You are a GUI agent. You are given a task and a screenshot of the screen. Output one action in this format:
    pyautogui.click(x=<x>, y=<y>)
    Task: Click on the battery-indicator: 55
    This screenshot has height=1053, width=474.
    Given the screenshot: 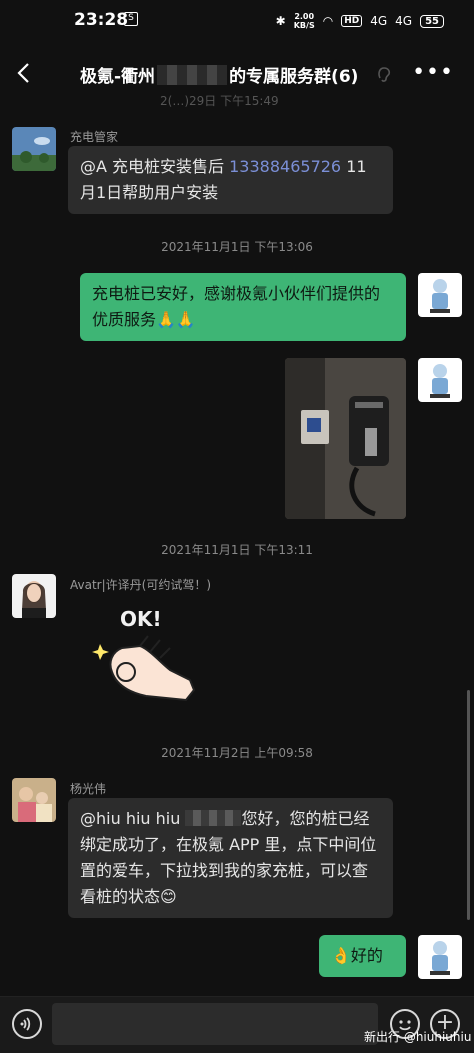 What is the action you would take?
    pyautogui.click(x=432, y=21)
    